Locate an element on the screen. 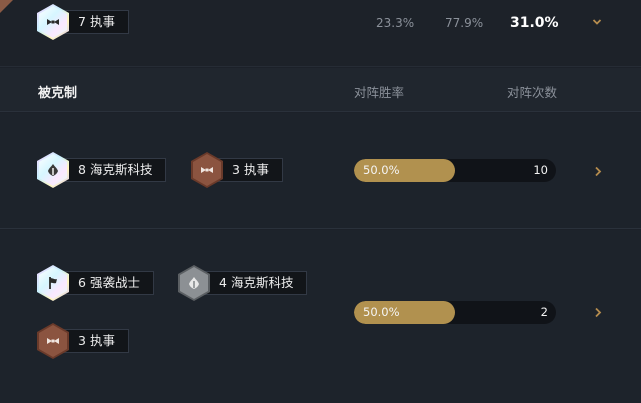 The image size is (641, 403). trait-count: 7 is located at coordinates (82, 21).